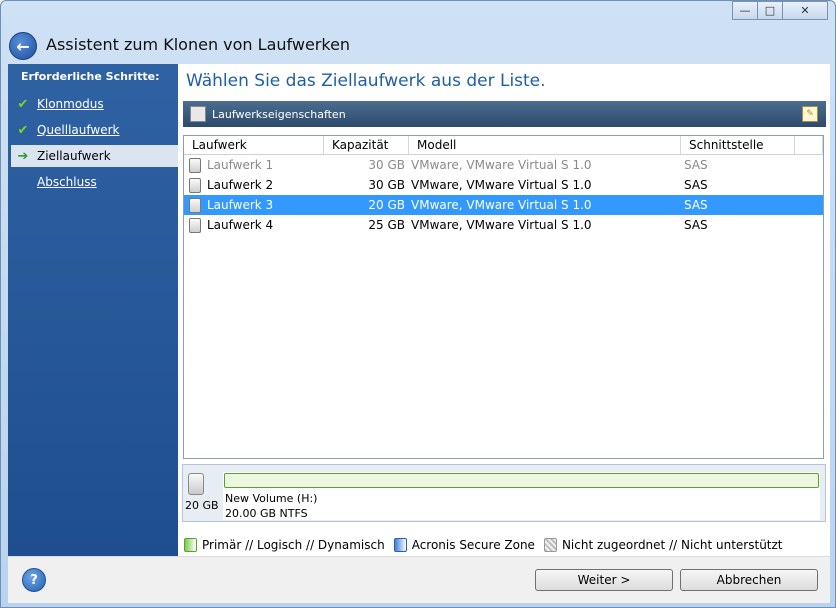  What do you see at coordinates (90, 76) in the screenshot?
I see `sidebar-heading: Erforderliche Schritte:` at bounding box center [90, 76].